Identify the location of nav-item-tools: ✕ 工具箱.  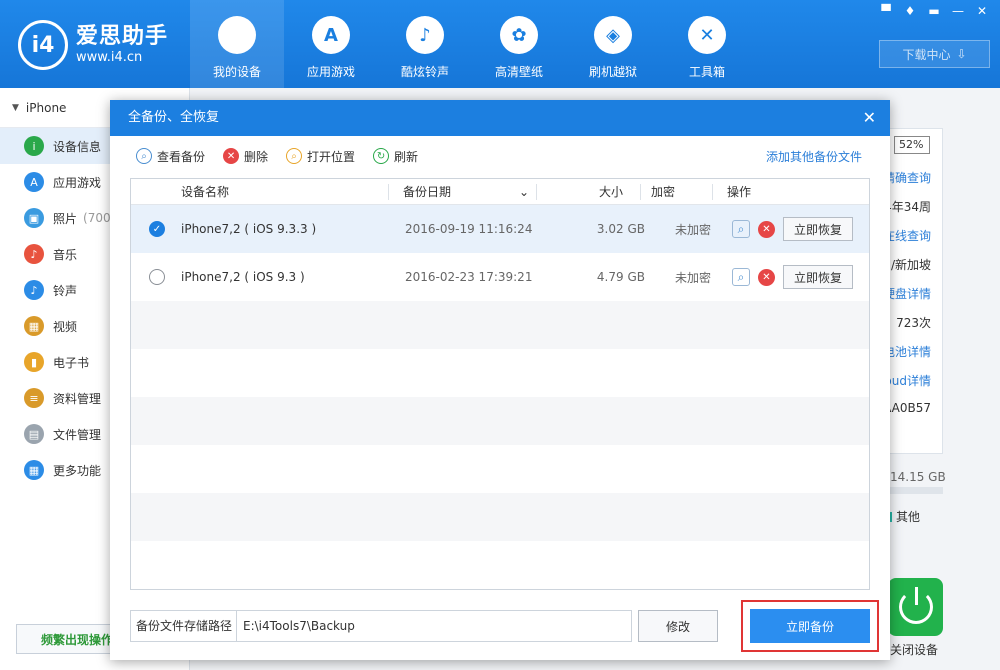
(707, 44).